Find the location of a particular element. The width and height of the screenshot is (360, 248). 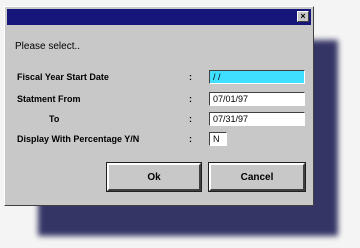

close-icon: × is located at coordinates (303, 16).